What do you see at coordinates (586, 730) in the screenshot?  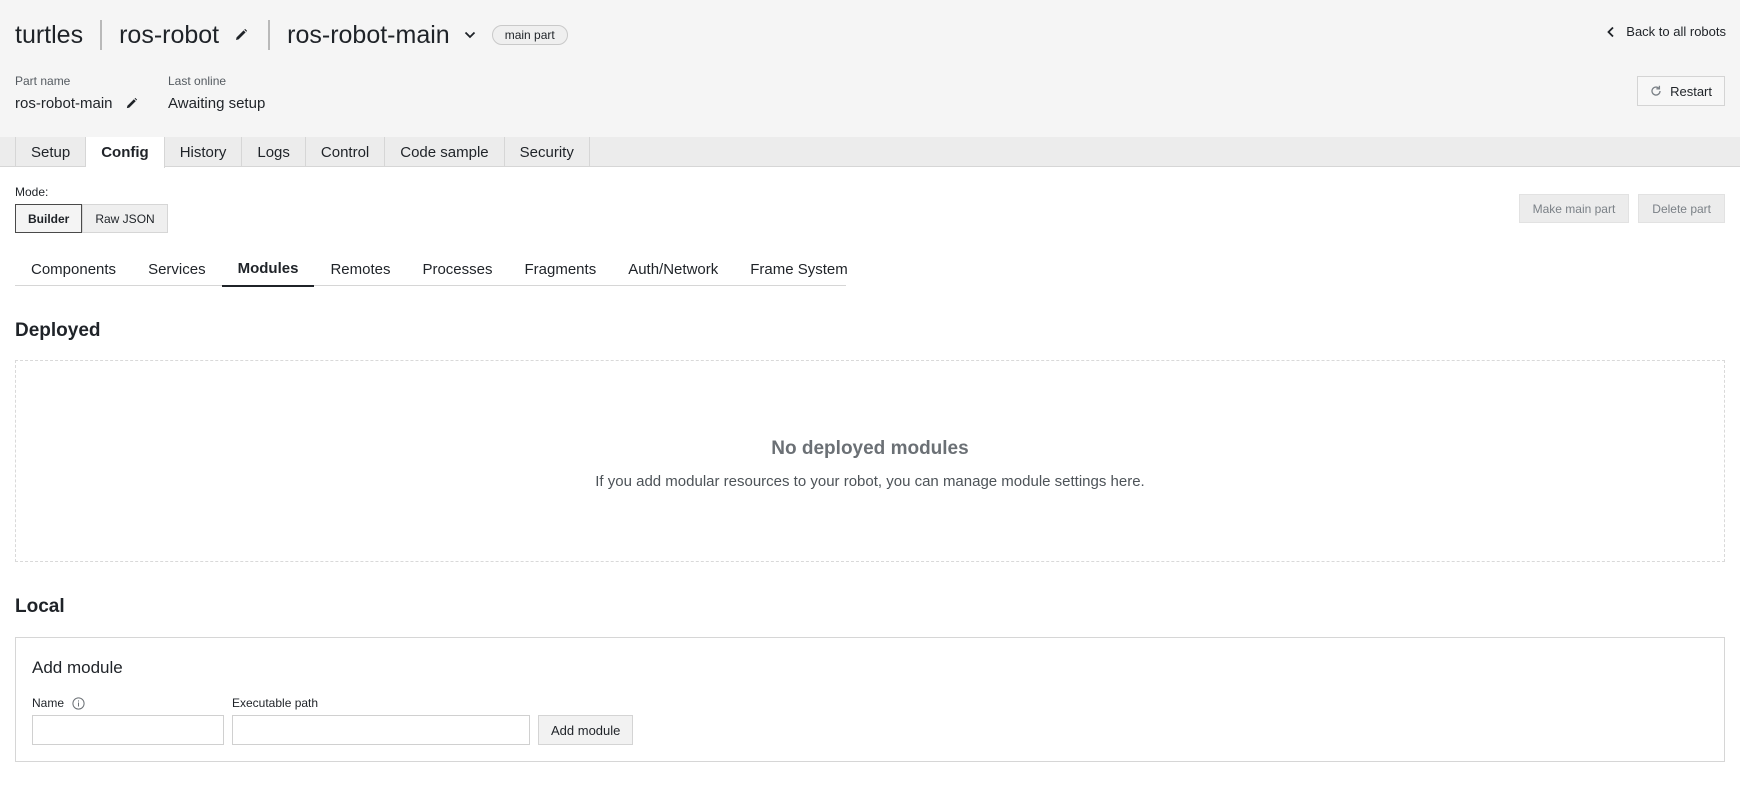 I see `add-module-button: Add module` at bounding box center [586, 730].